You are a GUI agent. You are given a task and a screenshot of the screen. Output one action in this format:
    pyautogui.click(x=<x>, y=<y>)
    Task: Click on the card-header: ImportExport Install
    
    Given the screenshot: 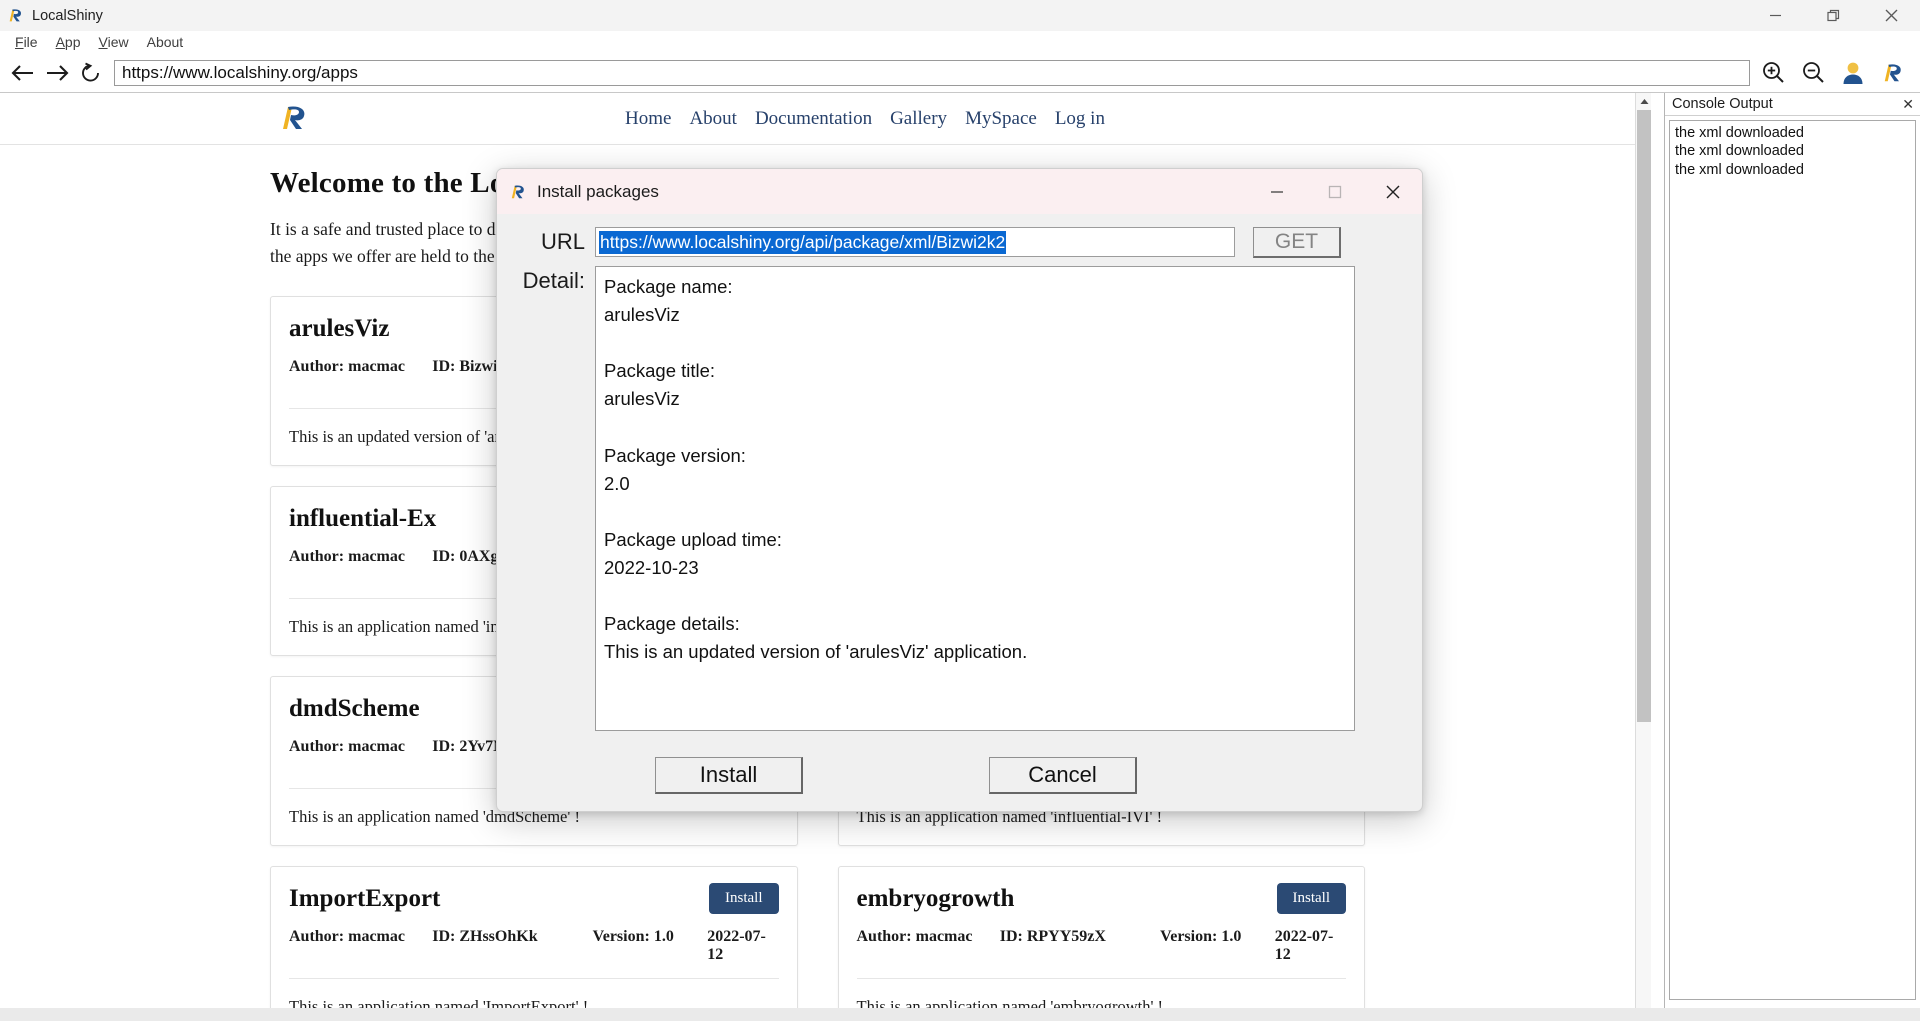 What is the action you would take?
    pyautogui.click(x=534, y=899)
    